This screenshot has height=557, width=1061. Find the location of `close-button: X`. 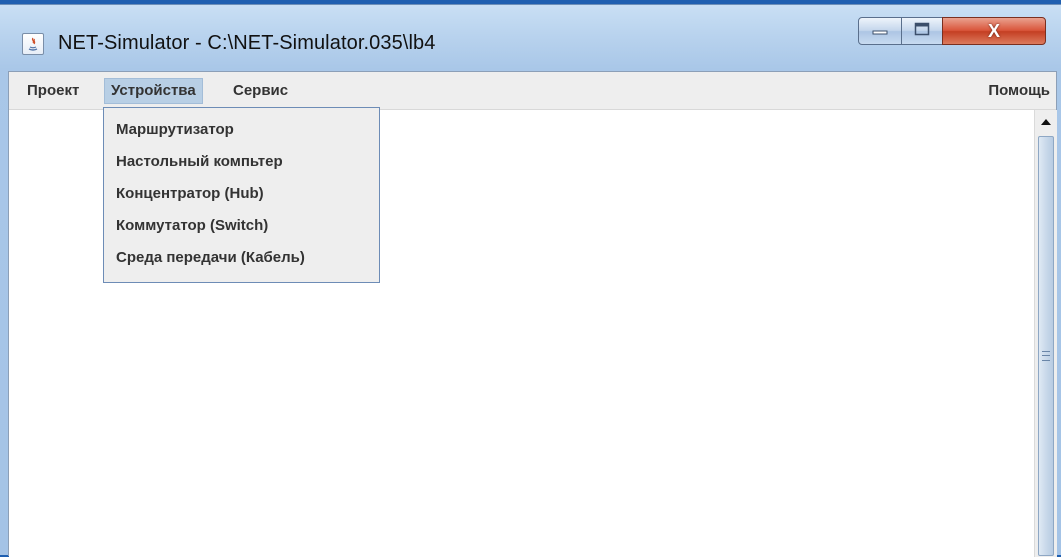

close-button: X is located at coordinates (994, 31).